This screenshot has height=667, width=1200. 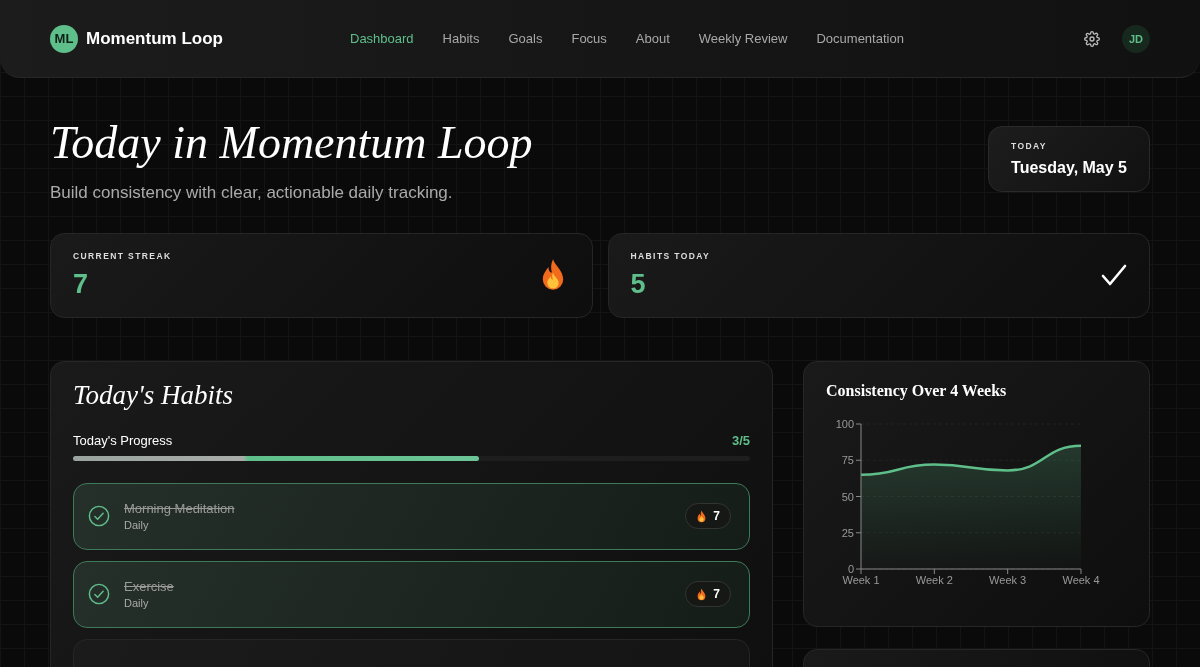 What do you see at coordinates (740, 440) in the screenshot?
I see `progress-count: 3/5` at bounding box center [740, 440].